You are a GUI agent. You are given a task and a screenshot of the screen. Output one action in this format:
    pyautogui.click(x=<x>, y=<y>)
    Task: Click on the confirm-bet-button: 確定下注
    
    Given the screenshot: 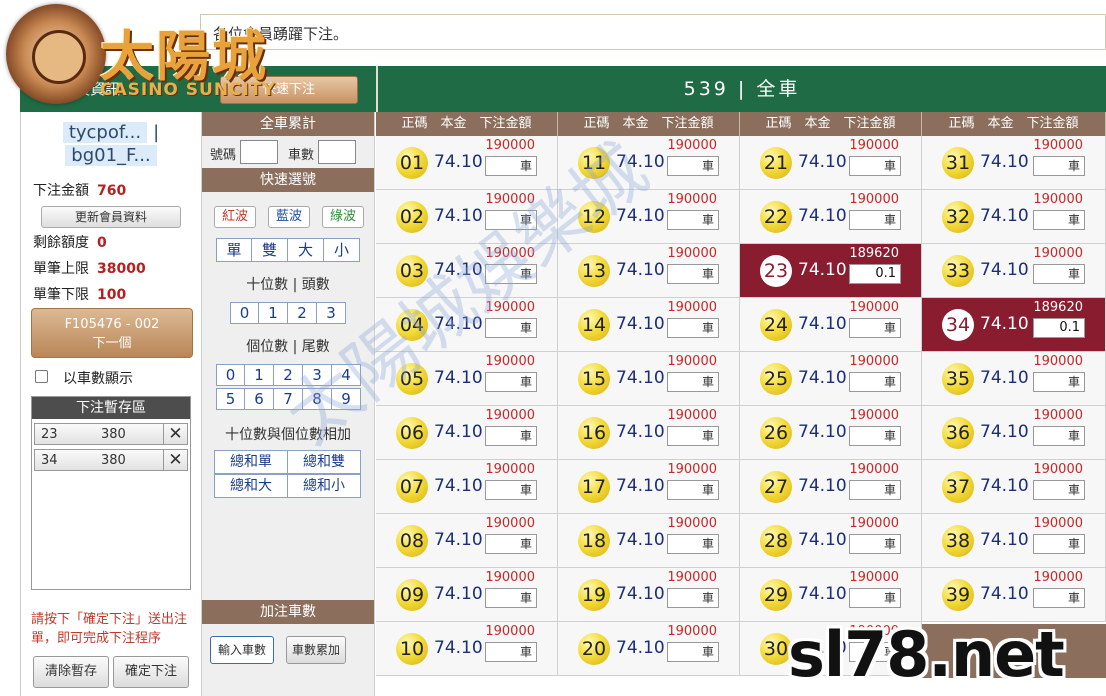 What is the action you would take?
    pyautogui.click(x=151, y=672)
    